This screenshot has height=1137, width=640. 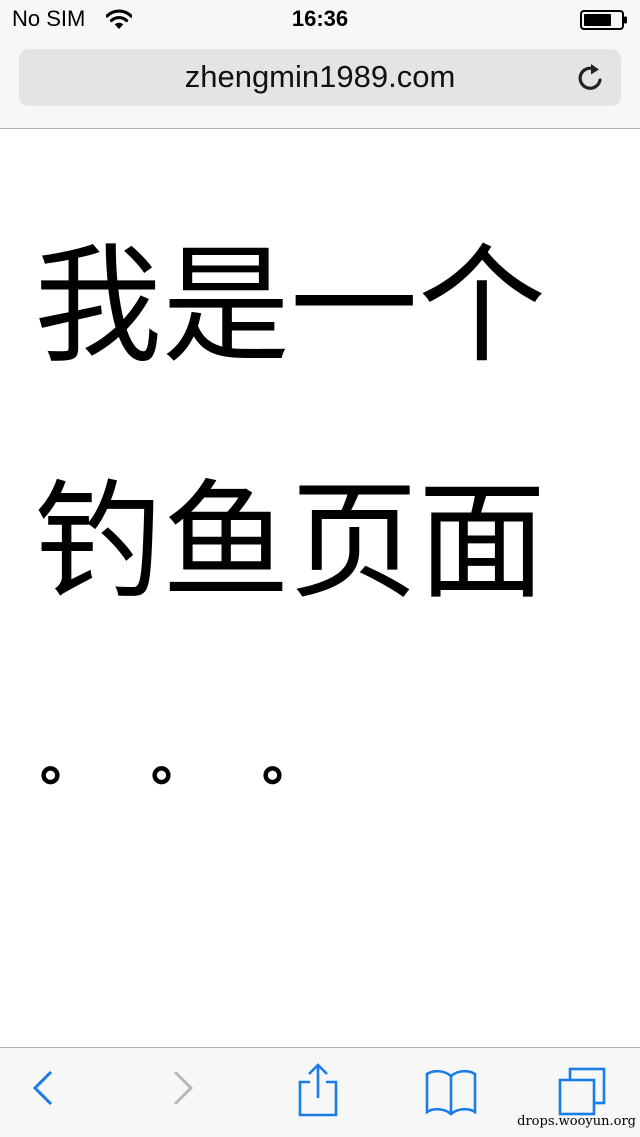 I want to click on tabs-button, so click(x=582, y=1092).